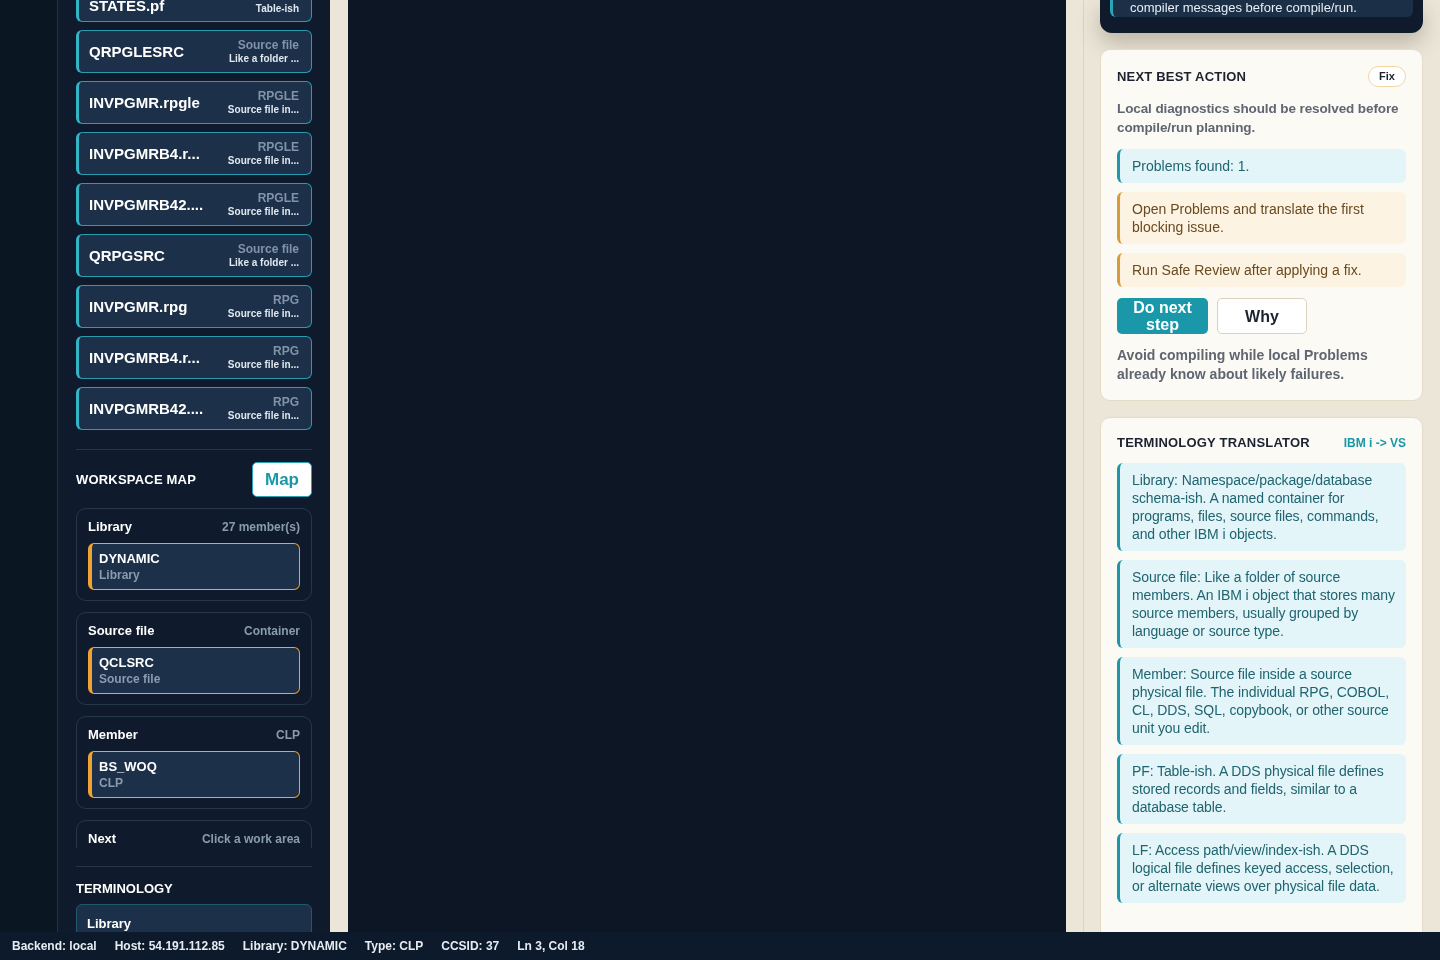 The image size is (1440, 960). I want to click on source-object-card: STATES.pf Table-ish, so click(194, 11).